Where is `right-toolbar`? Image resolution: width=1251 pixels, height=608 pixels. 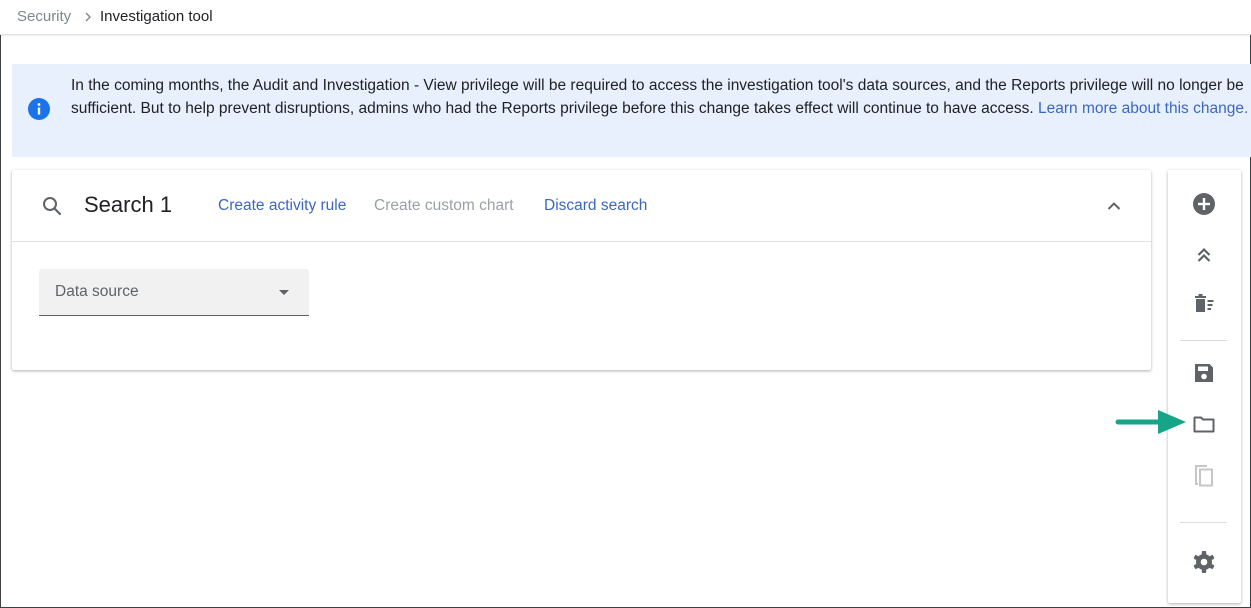
right-toolbar is located at coordinates (1204, 386).